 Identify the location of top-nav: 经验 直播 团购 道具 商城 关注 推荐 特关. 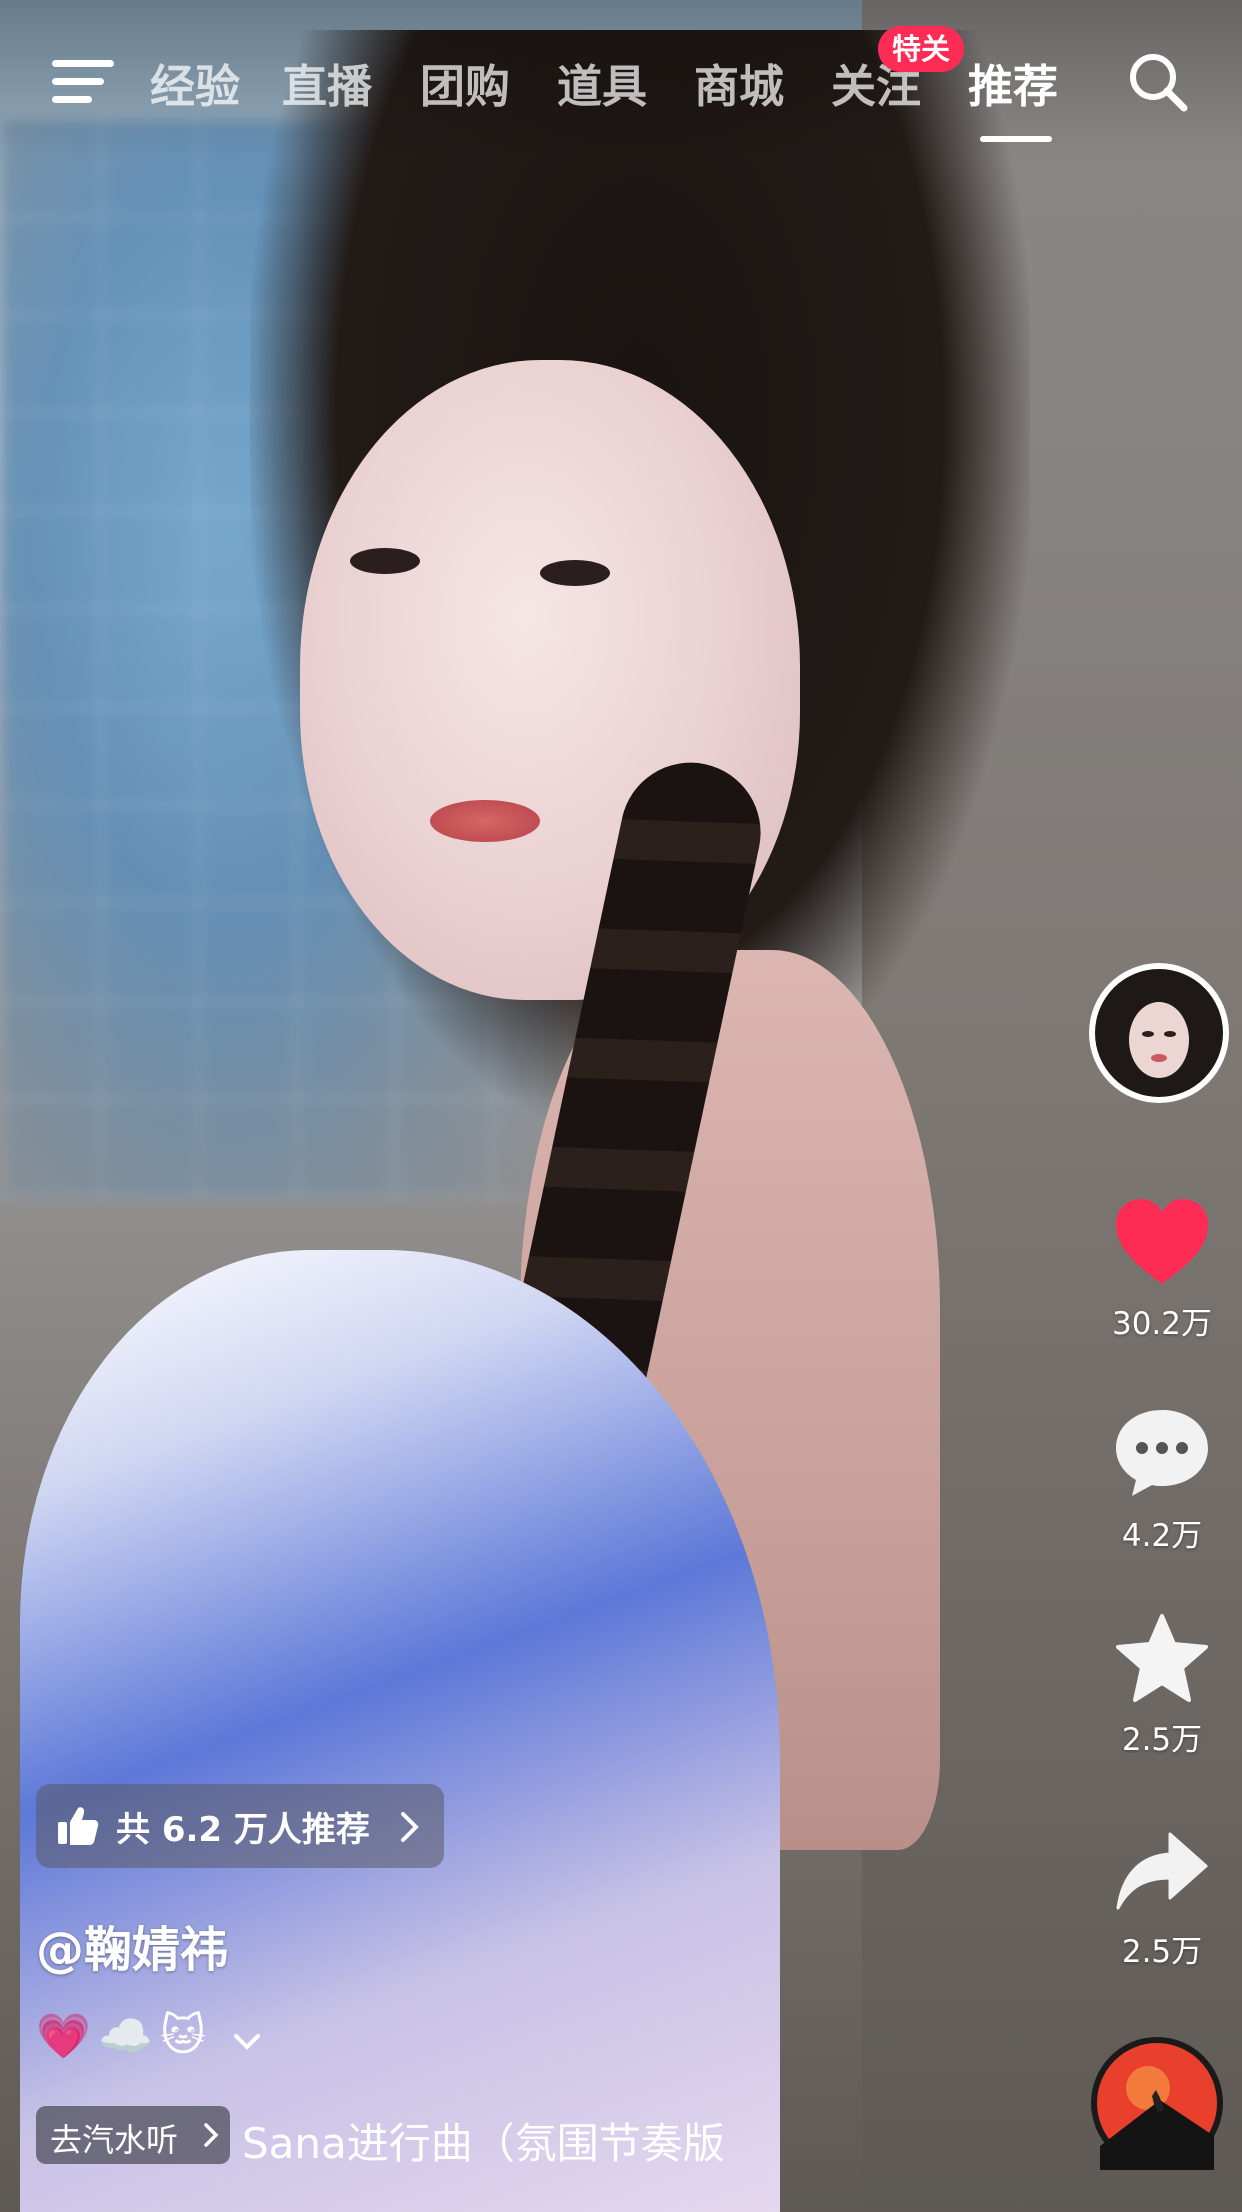
(621, 80).